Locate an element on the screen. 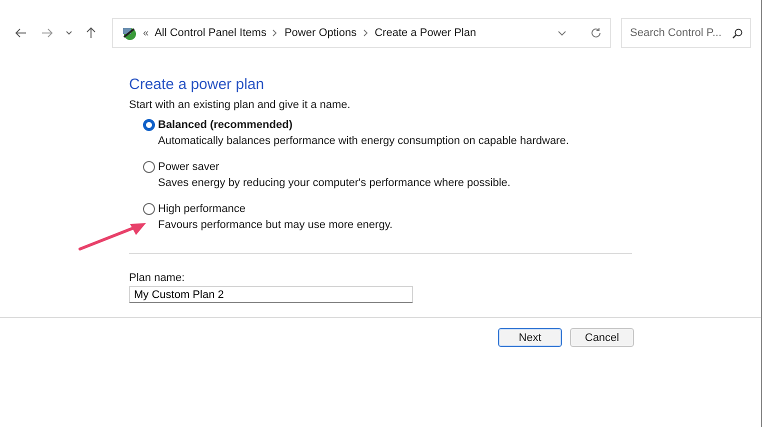  forward-arrow-icon is located at coordinates (47, 33).